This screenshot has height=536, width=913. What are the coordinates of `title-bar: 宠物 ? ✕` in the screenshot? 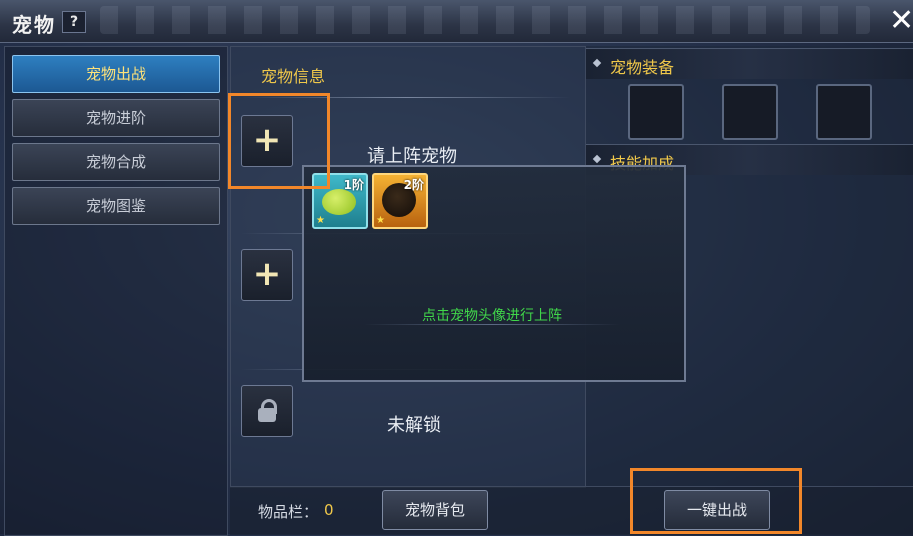 It's located at (456, 21).